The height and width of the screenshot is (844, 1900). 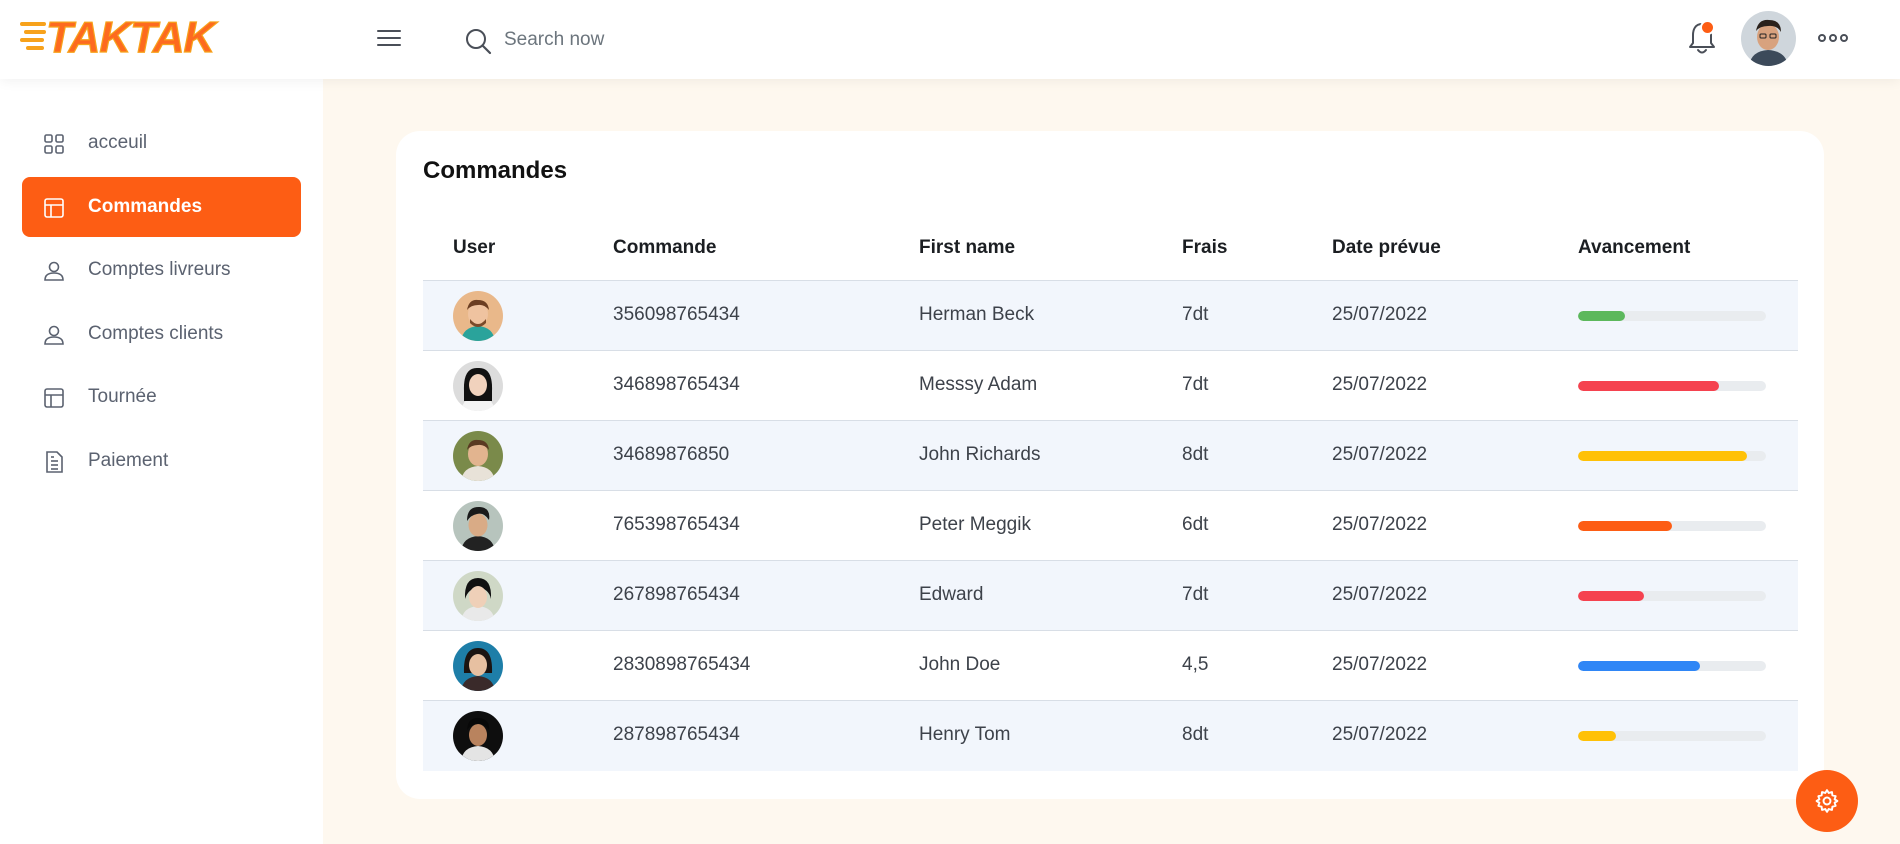 What do you see at coordinates (684, 40) in the screenshot?
I see `search-input` at bounding box center [684, 40].